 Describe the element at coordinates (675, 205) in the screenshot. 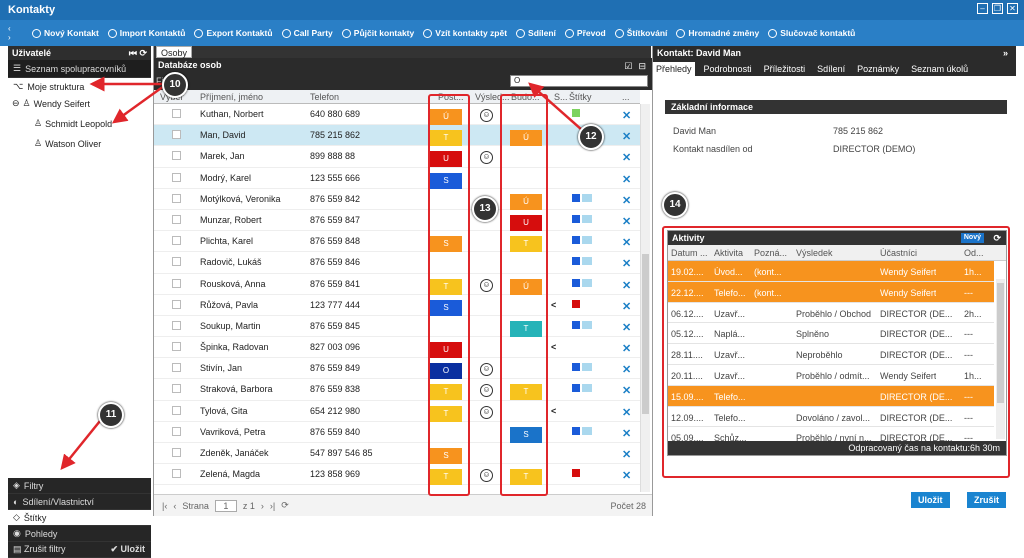

I see `callout-14: 14` at that location.